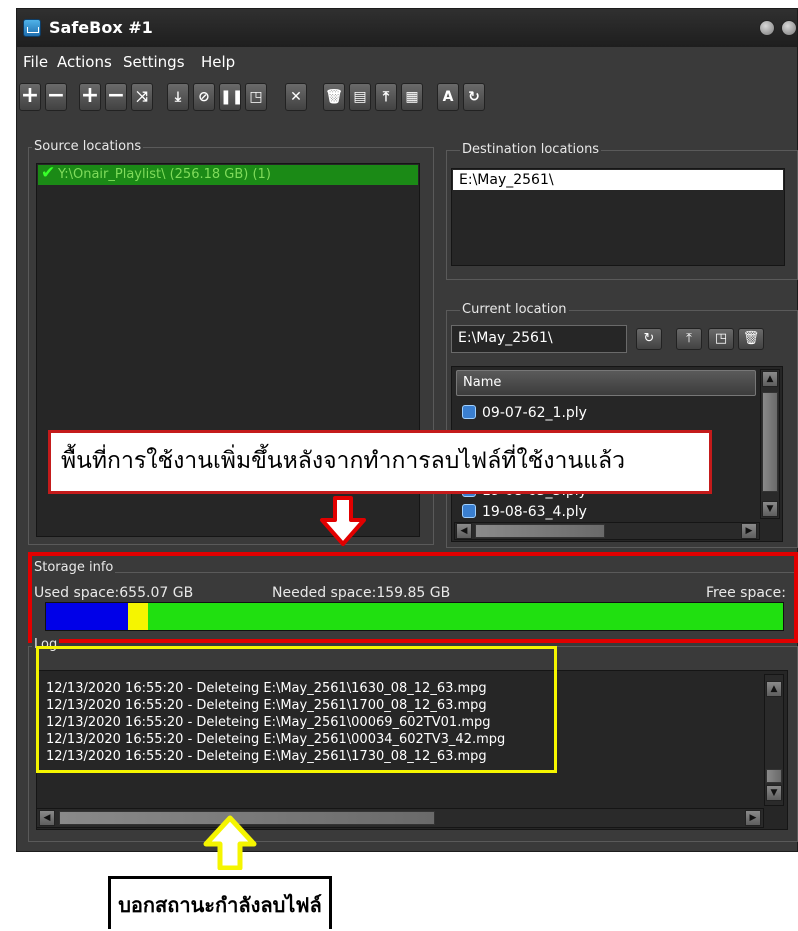  Describe the element at coordinates (412, 97) in the screenshot. I see `grid-button: ▦` at that location.